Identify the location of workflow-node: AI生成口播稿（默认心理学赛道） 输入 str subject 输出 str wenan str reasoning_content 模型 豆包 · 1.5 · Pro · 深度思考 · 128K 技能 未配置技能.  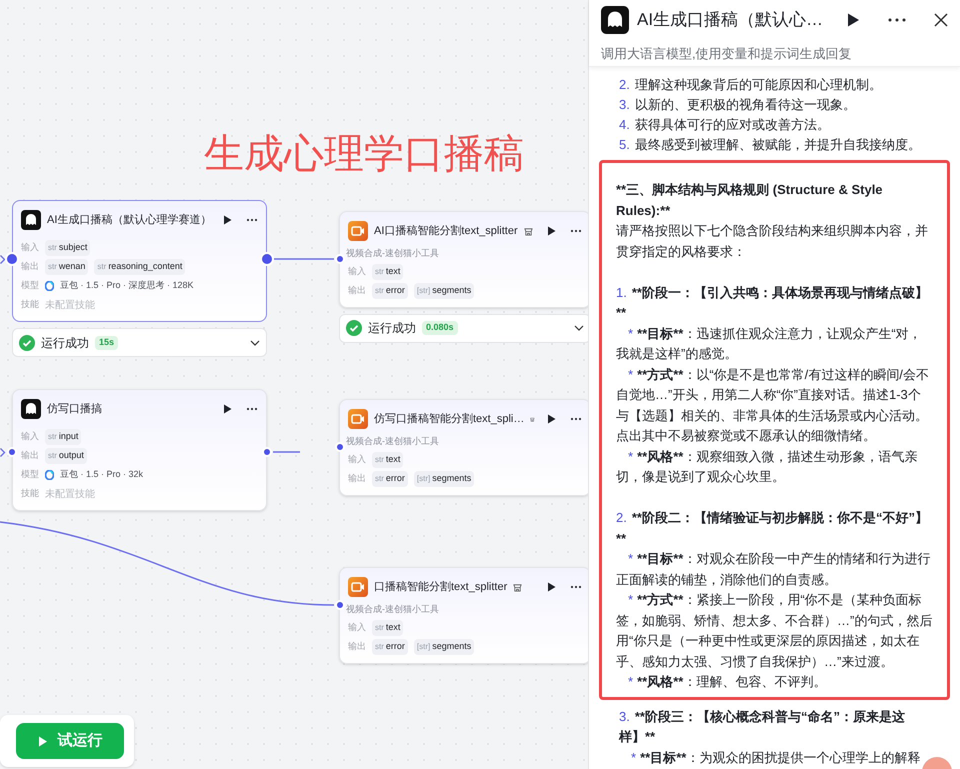
(139, 261).